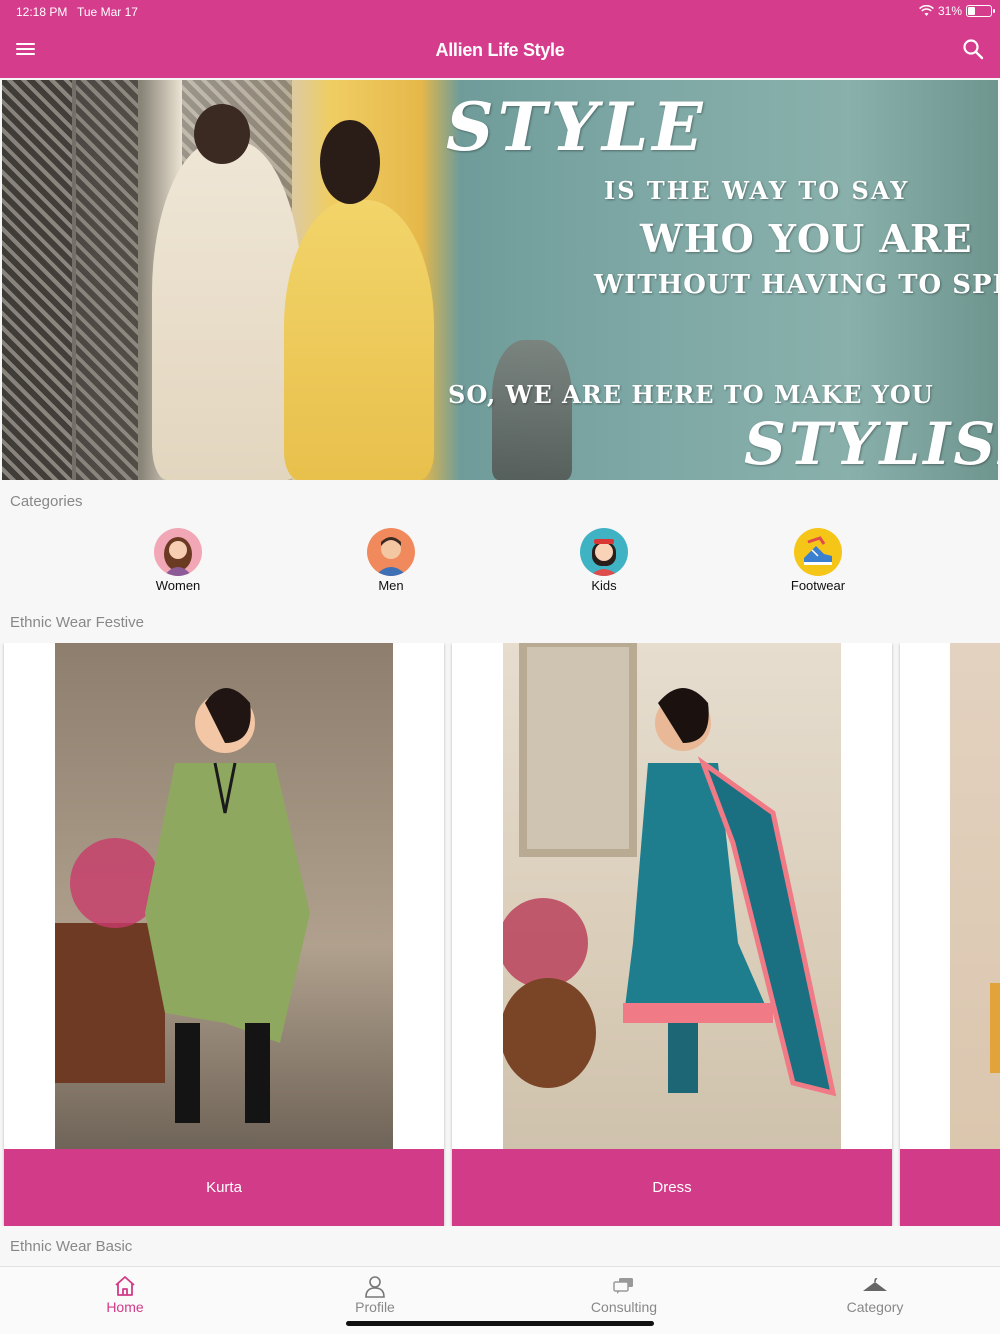  Describe the element at coordinates (500, 50) in the screenshot. I see `app-title: Allien Life Style` at that location.